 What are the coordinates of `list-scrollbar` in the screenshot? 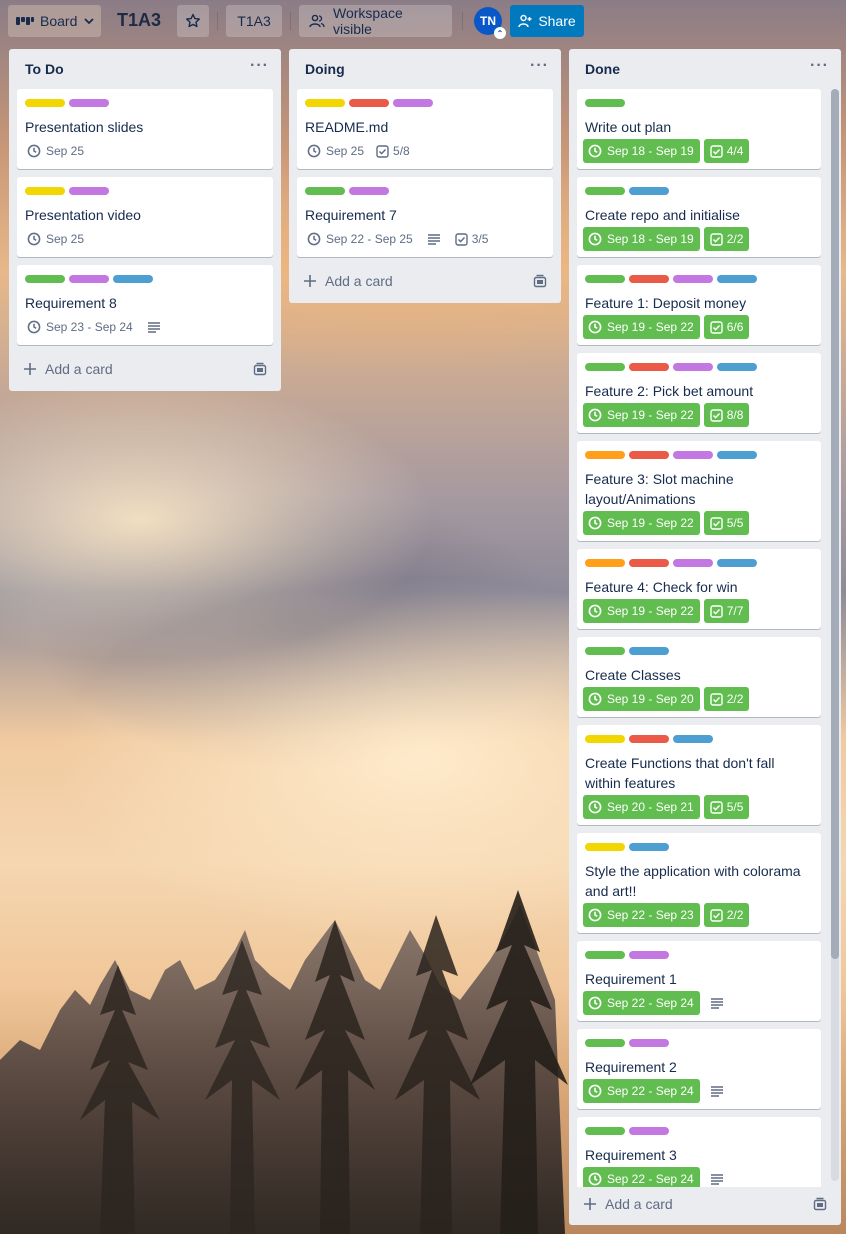 It's located at (835, 635).